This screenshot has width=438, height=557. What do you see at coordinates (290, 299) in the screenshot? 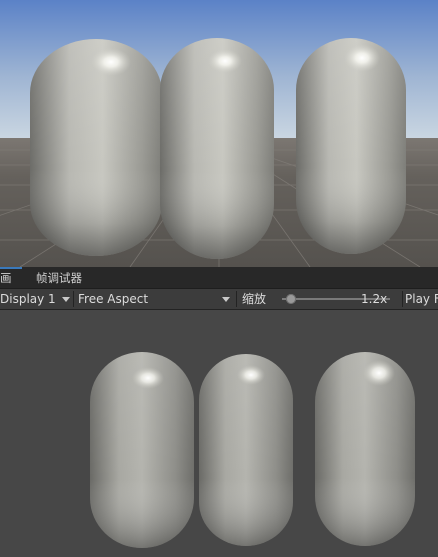
I see `slider-thumb-icon` at bounding box center [290, 299].